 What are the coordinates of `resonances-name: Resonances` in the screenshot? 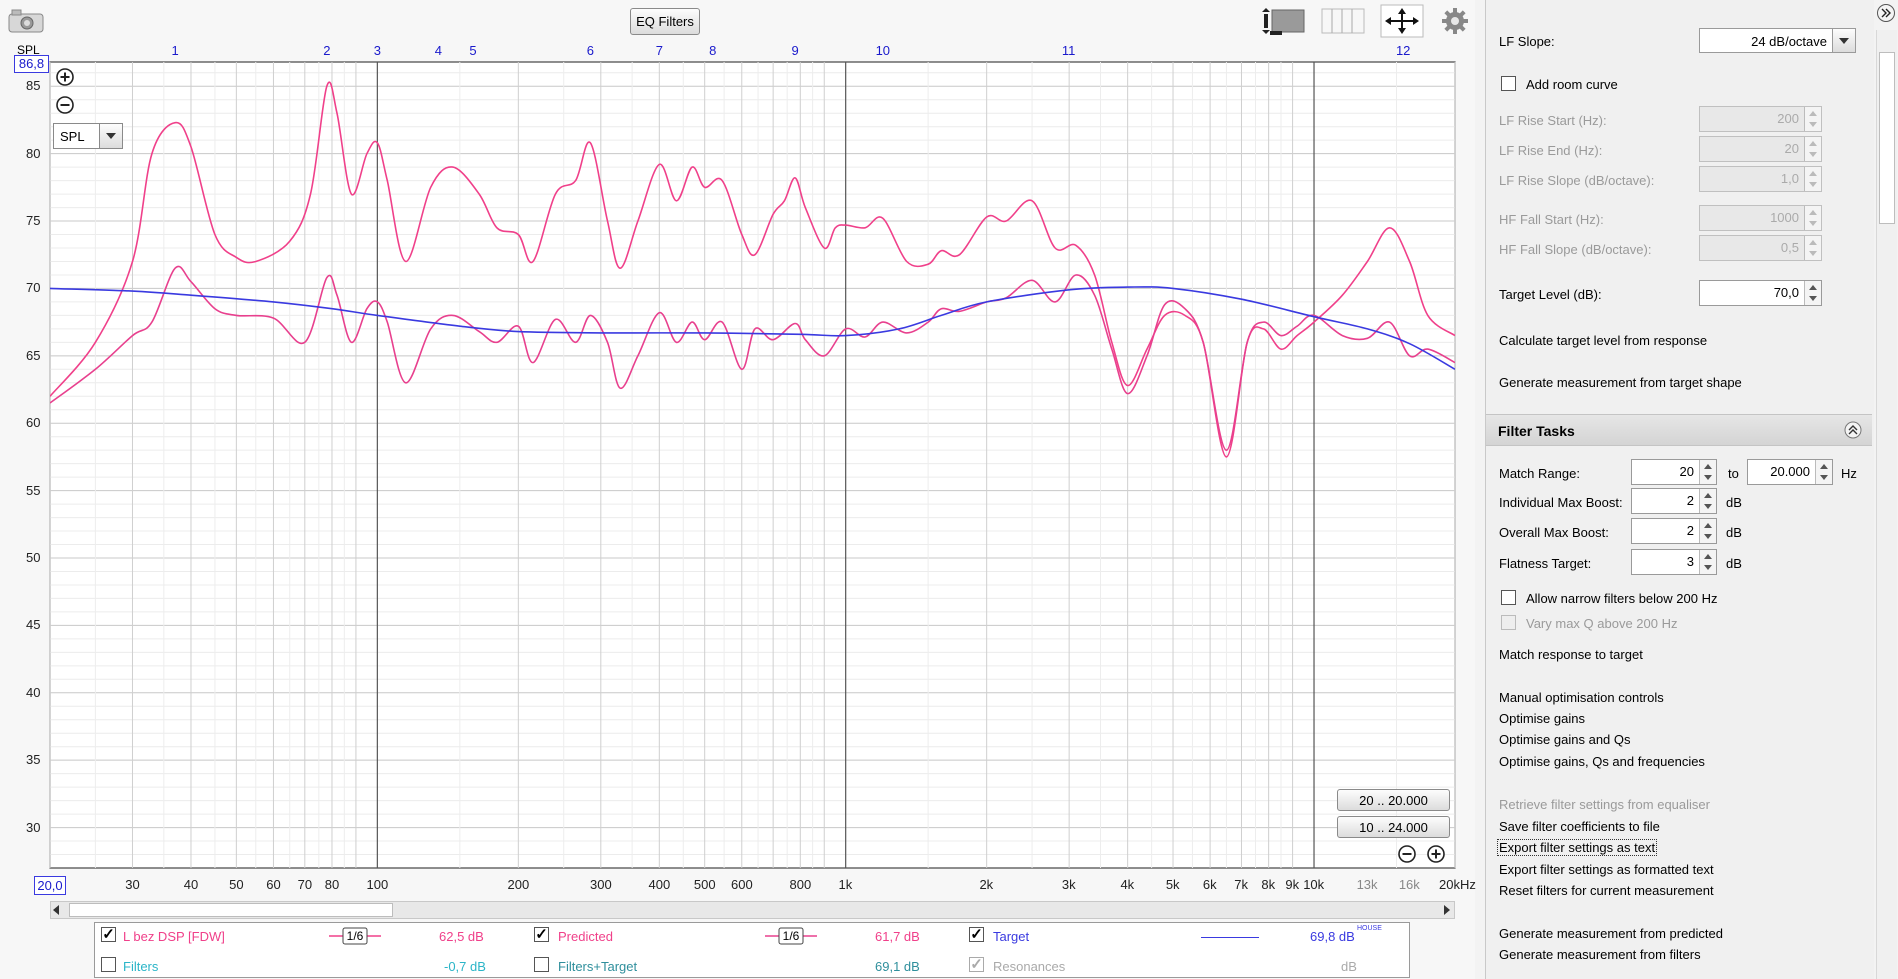 It's located at (1029, 966).